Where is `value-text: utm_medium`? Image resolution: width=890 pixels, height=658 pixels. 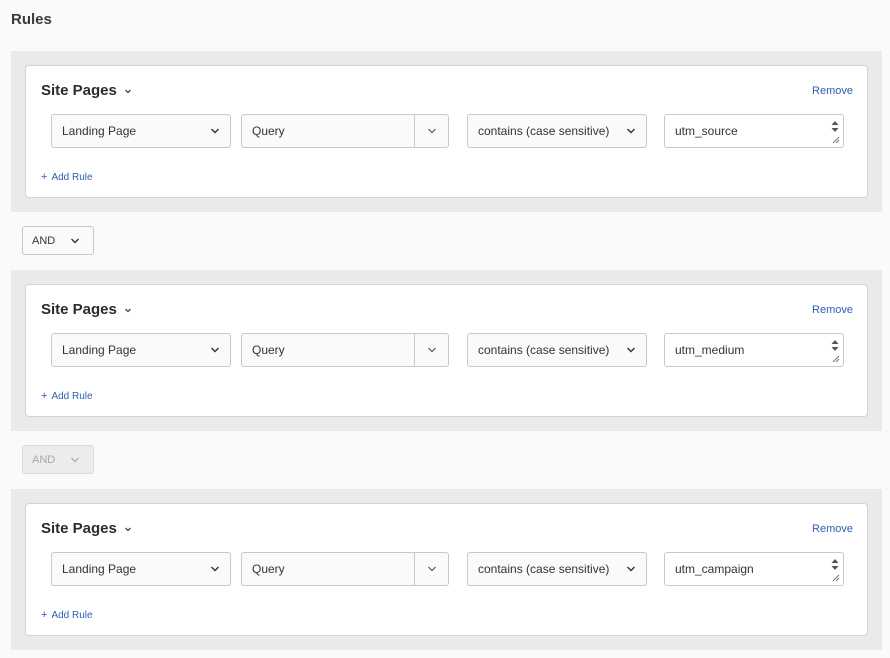
value-text: utm_medium is located at coordinates (710, 350).